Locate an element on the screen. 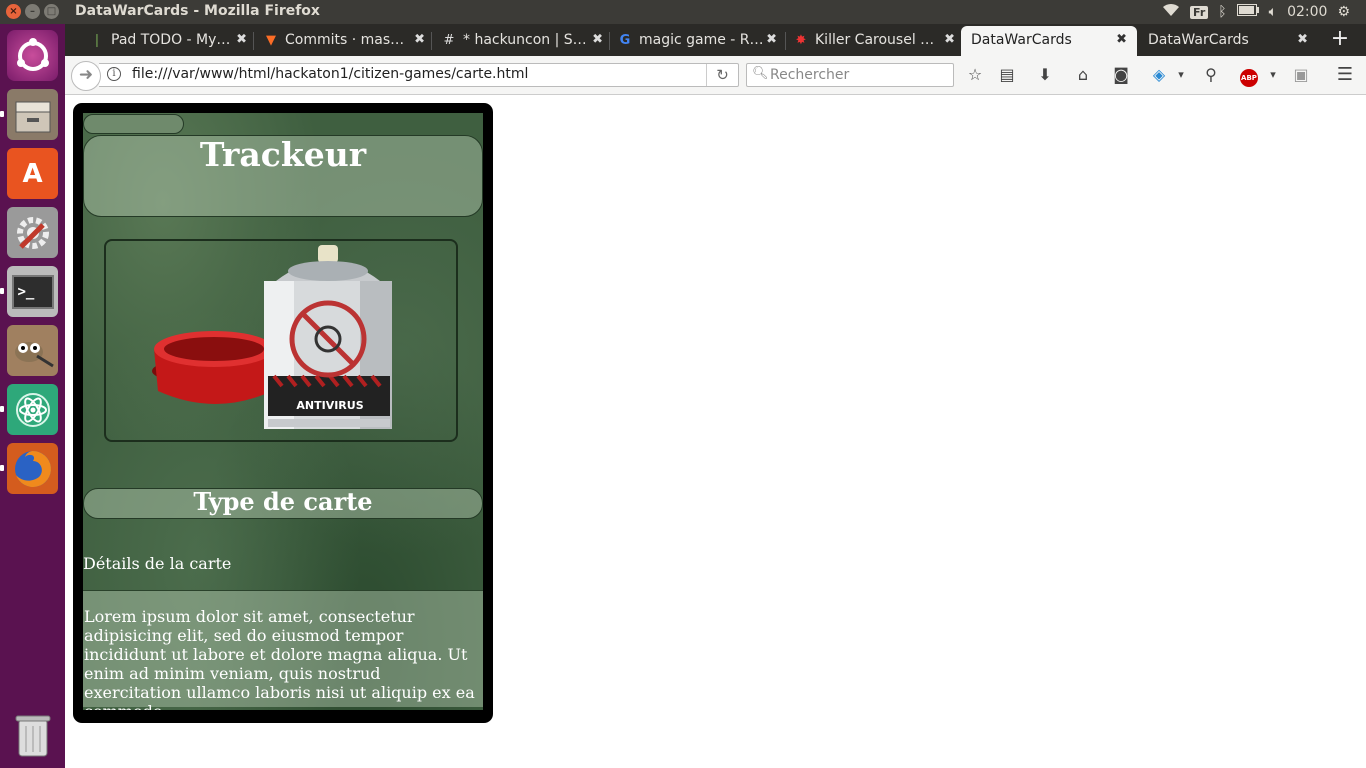 This screenshot has width=1366, height=768. ubuntu-dash-icon is located at coordinates (32, 55).